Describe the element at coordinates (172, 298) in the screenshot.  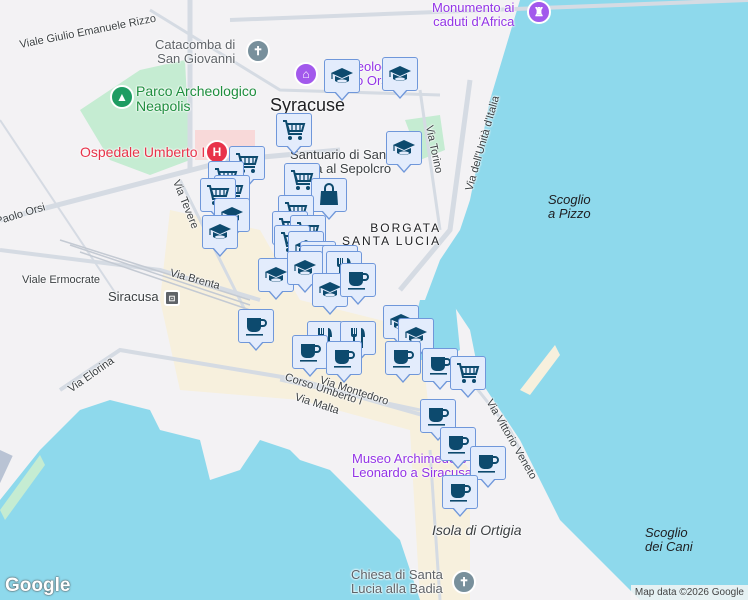
I see `train-station-icon: ⊡` at that location.